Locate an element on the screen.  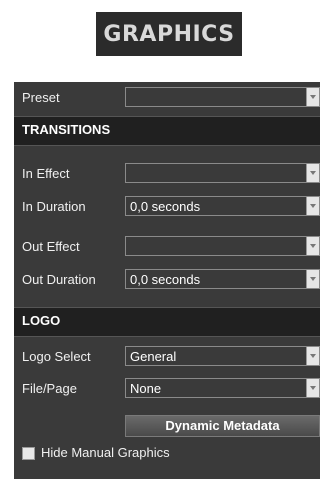
logo-select-dropdown: General is located at coordinates (222, 356).